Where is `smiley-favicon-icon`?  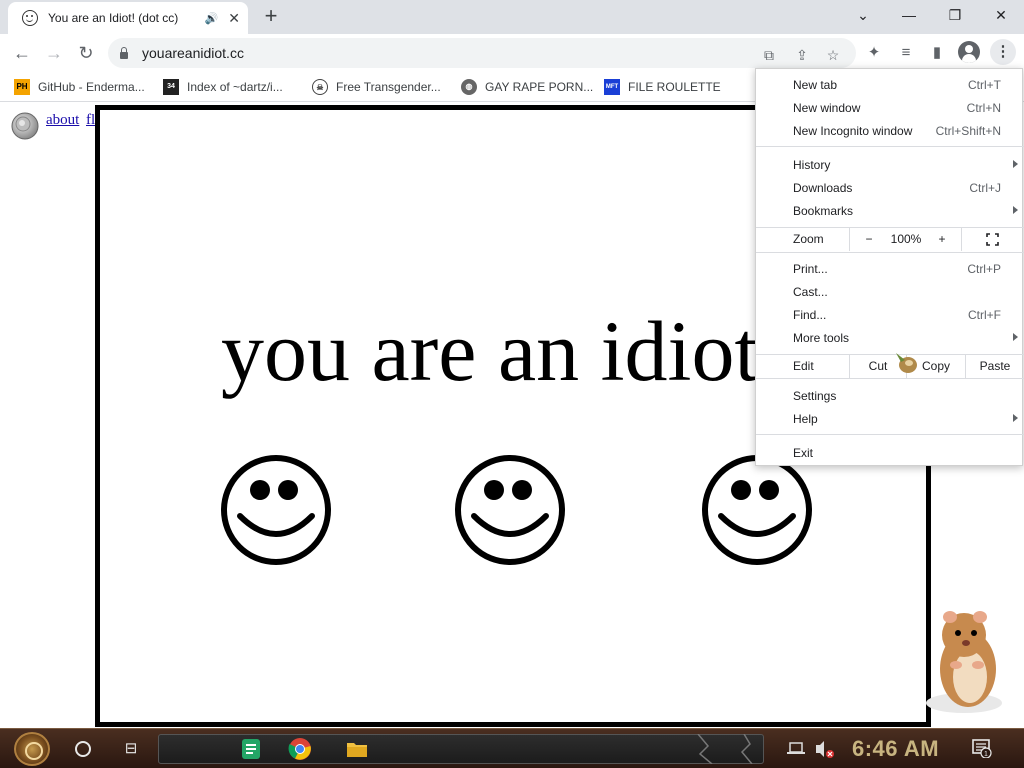 smiley-favicon-icon is located at coordinates (30, 18).